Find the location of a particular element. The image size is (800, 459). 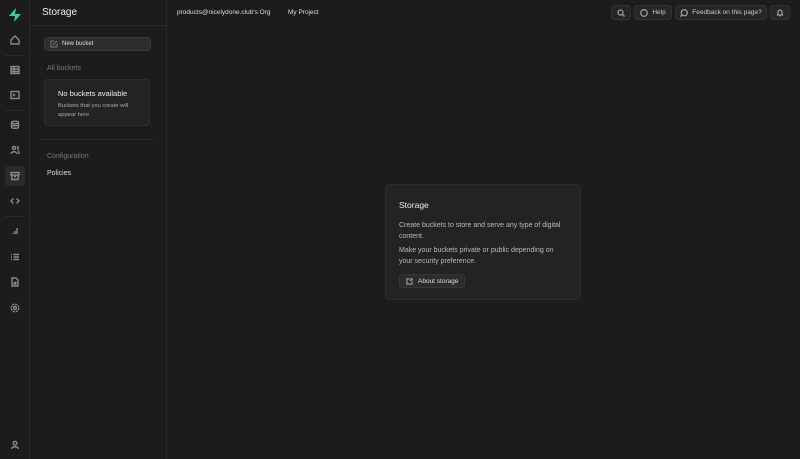

table-icon is located at coordinates (15, 70).